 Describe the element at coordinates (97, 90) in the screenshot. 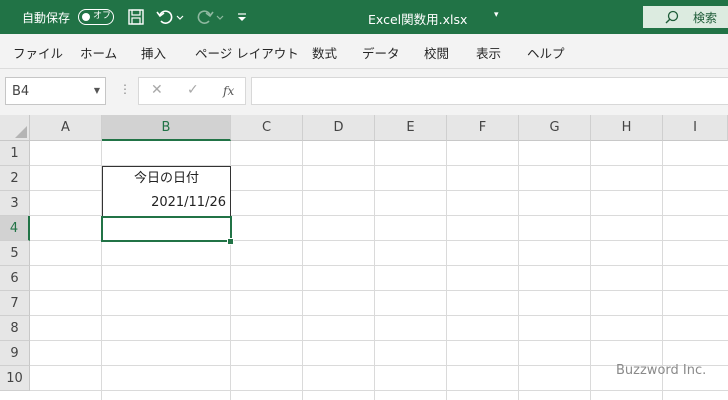

I see `name-box-dropdown-icon: ▼` at that location.